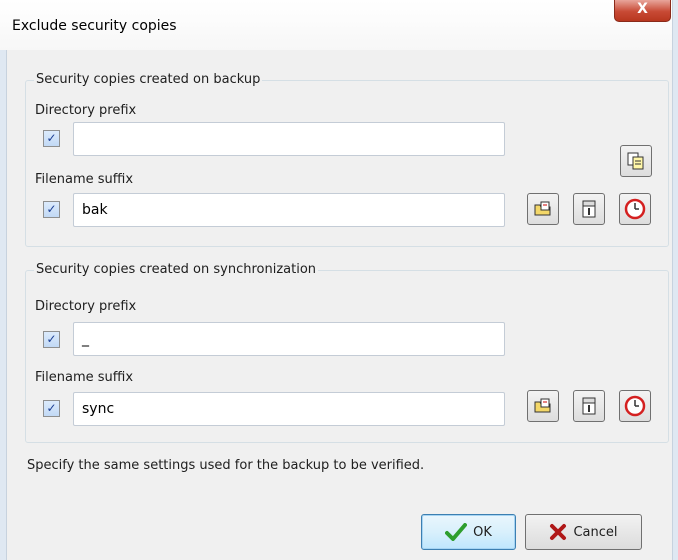 The image size is (678, 560). I want to click on window-right-border, so click(675, 280).